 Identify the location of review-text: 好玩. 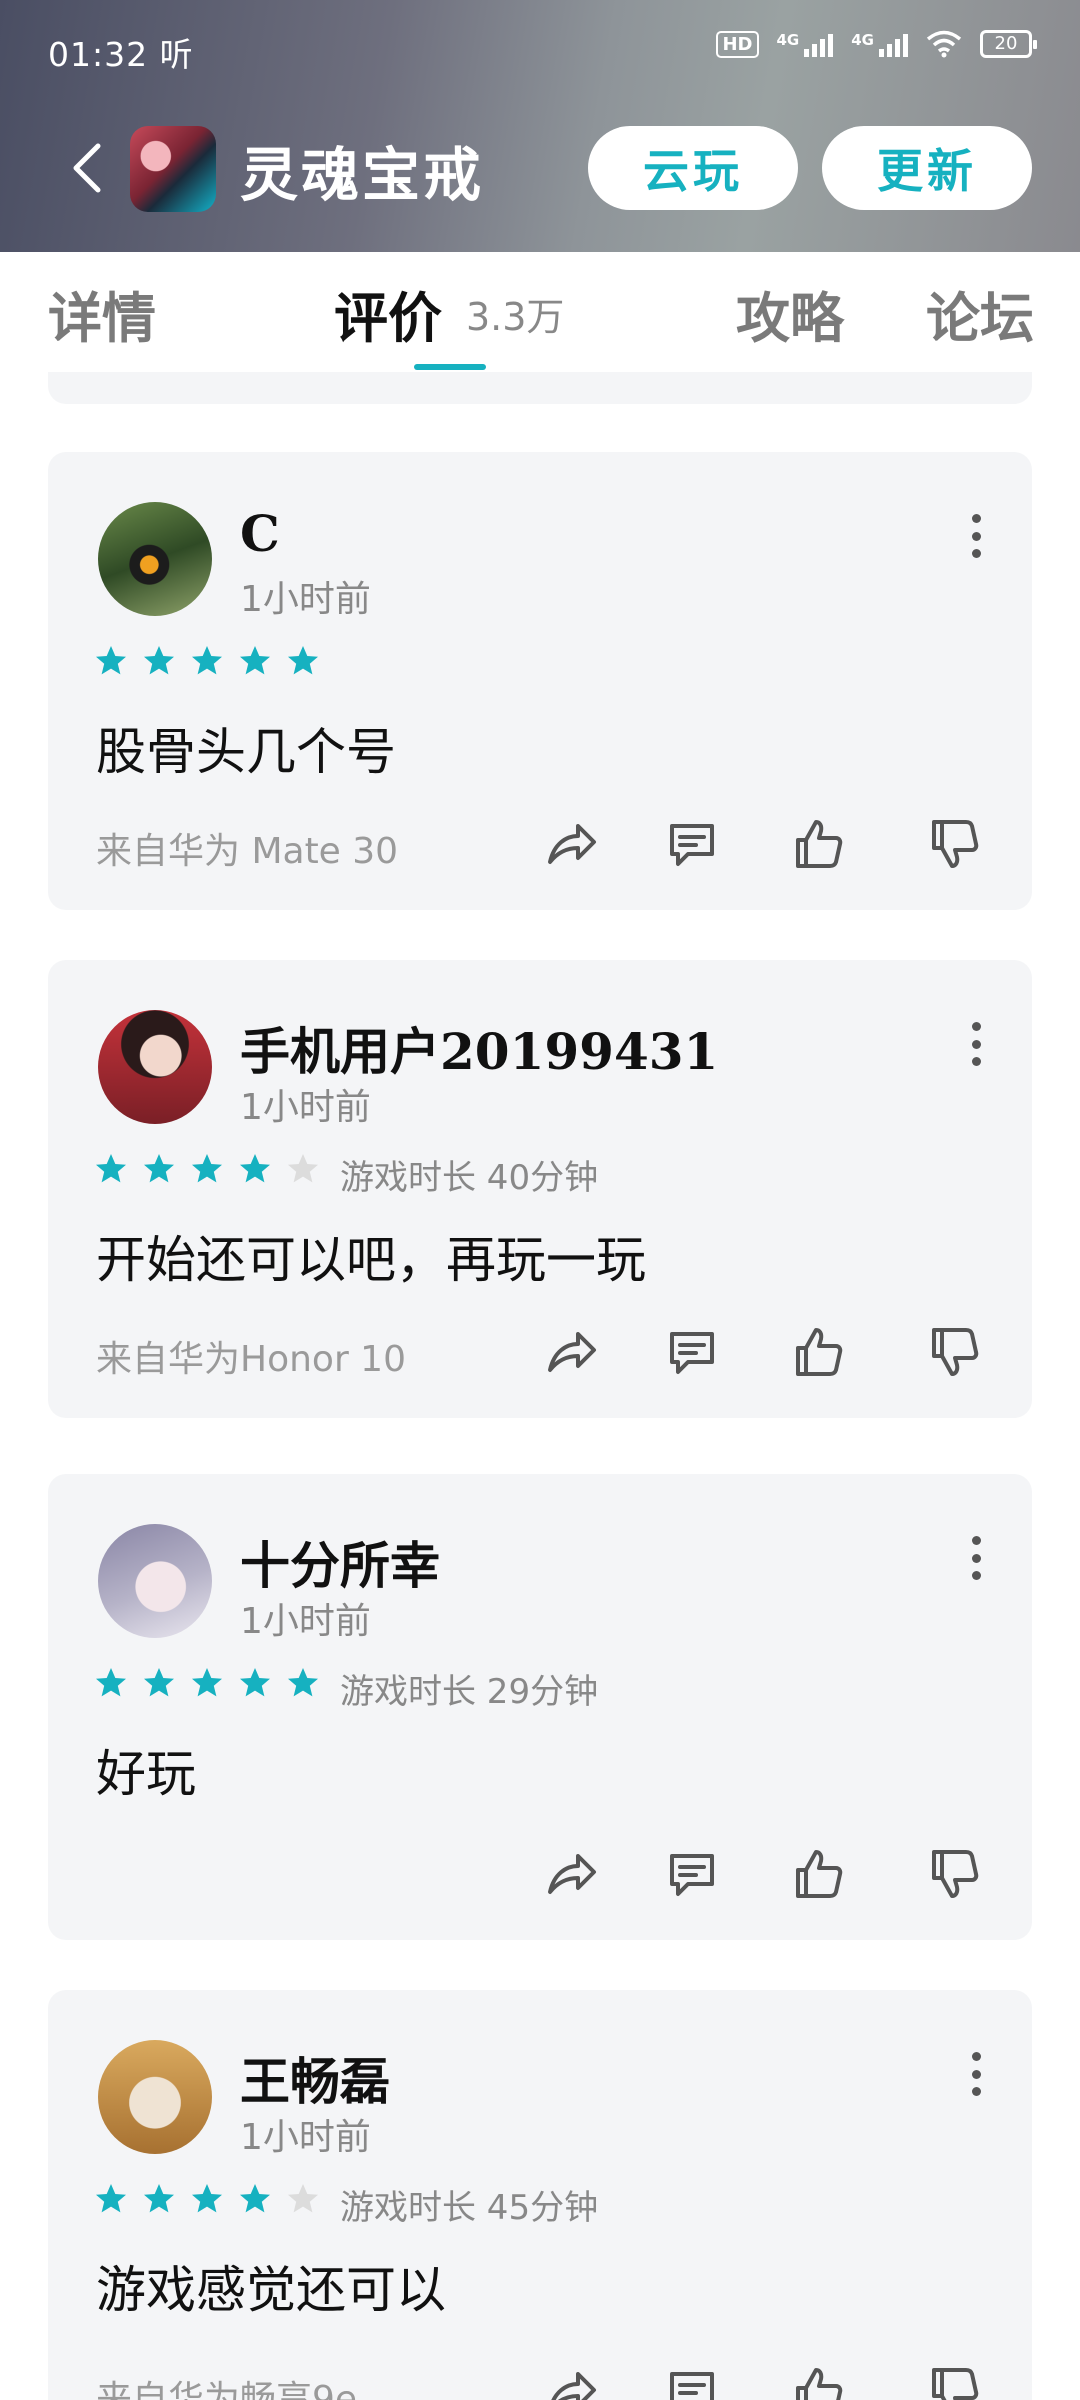
(146, 1770).